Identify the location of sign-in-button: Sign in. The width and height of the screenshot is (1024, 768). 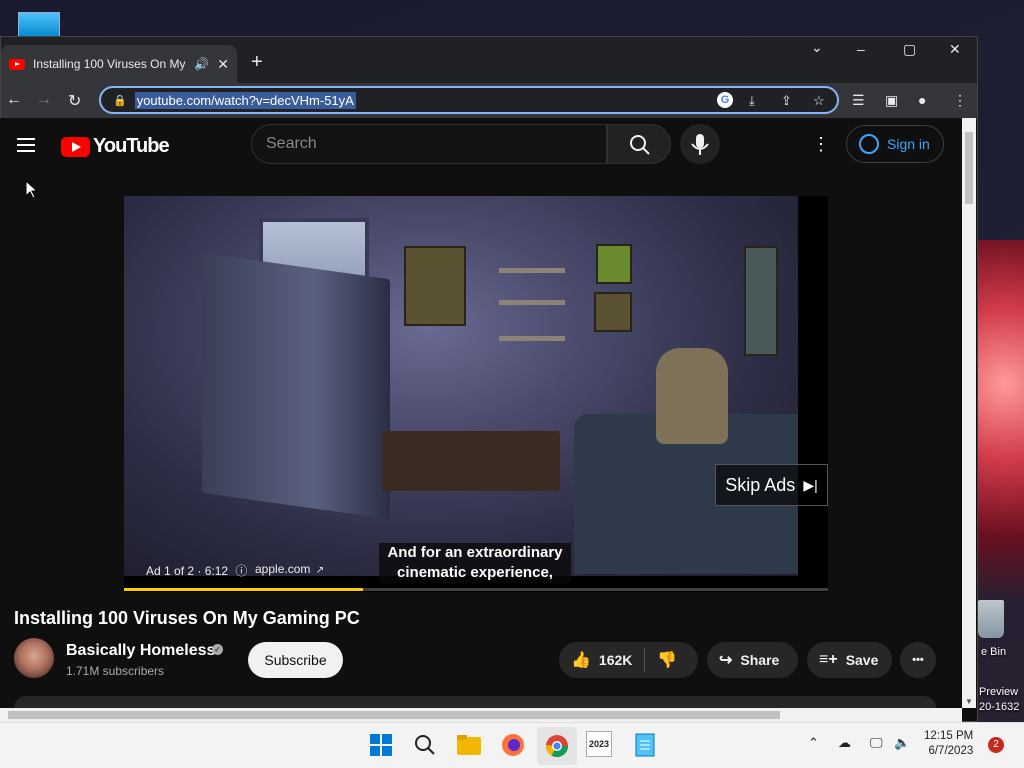
(895, 144).